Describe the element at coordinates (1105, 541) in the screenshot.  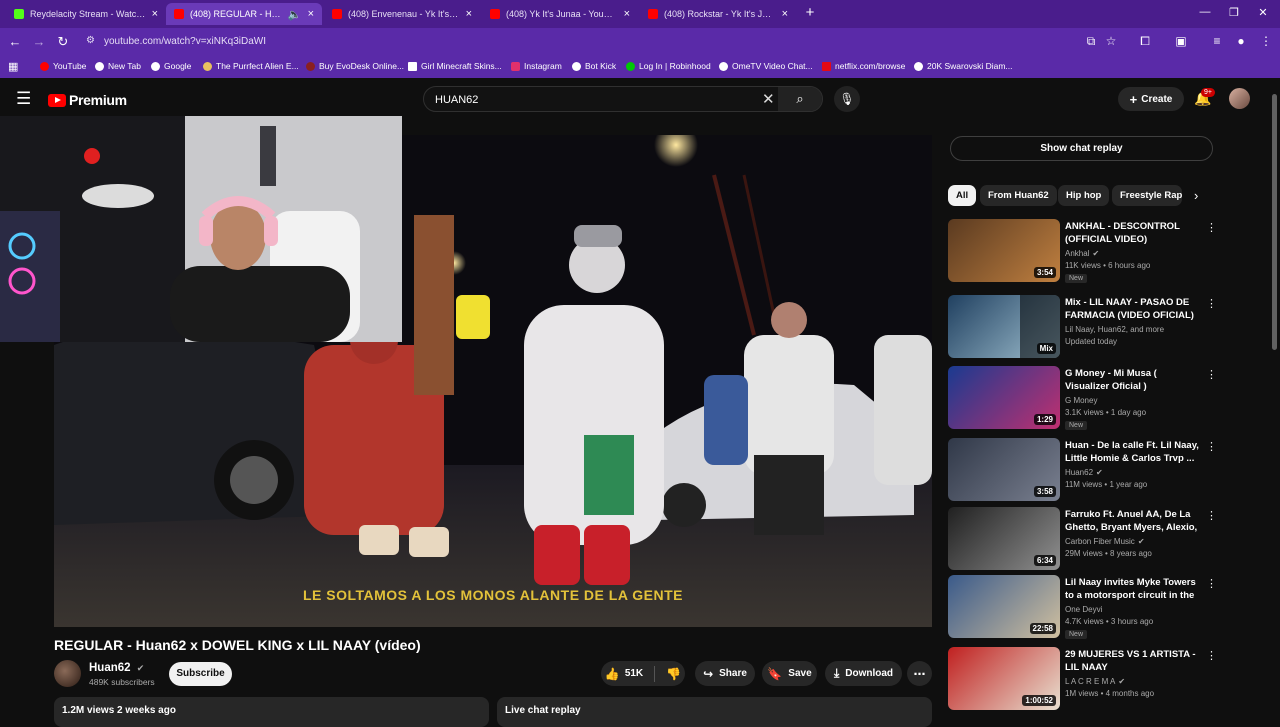
I see `recommended-channel: Carbon Fiber Music ✔` at that location.